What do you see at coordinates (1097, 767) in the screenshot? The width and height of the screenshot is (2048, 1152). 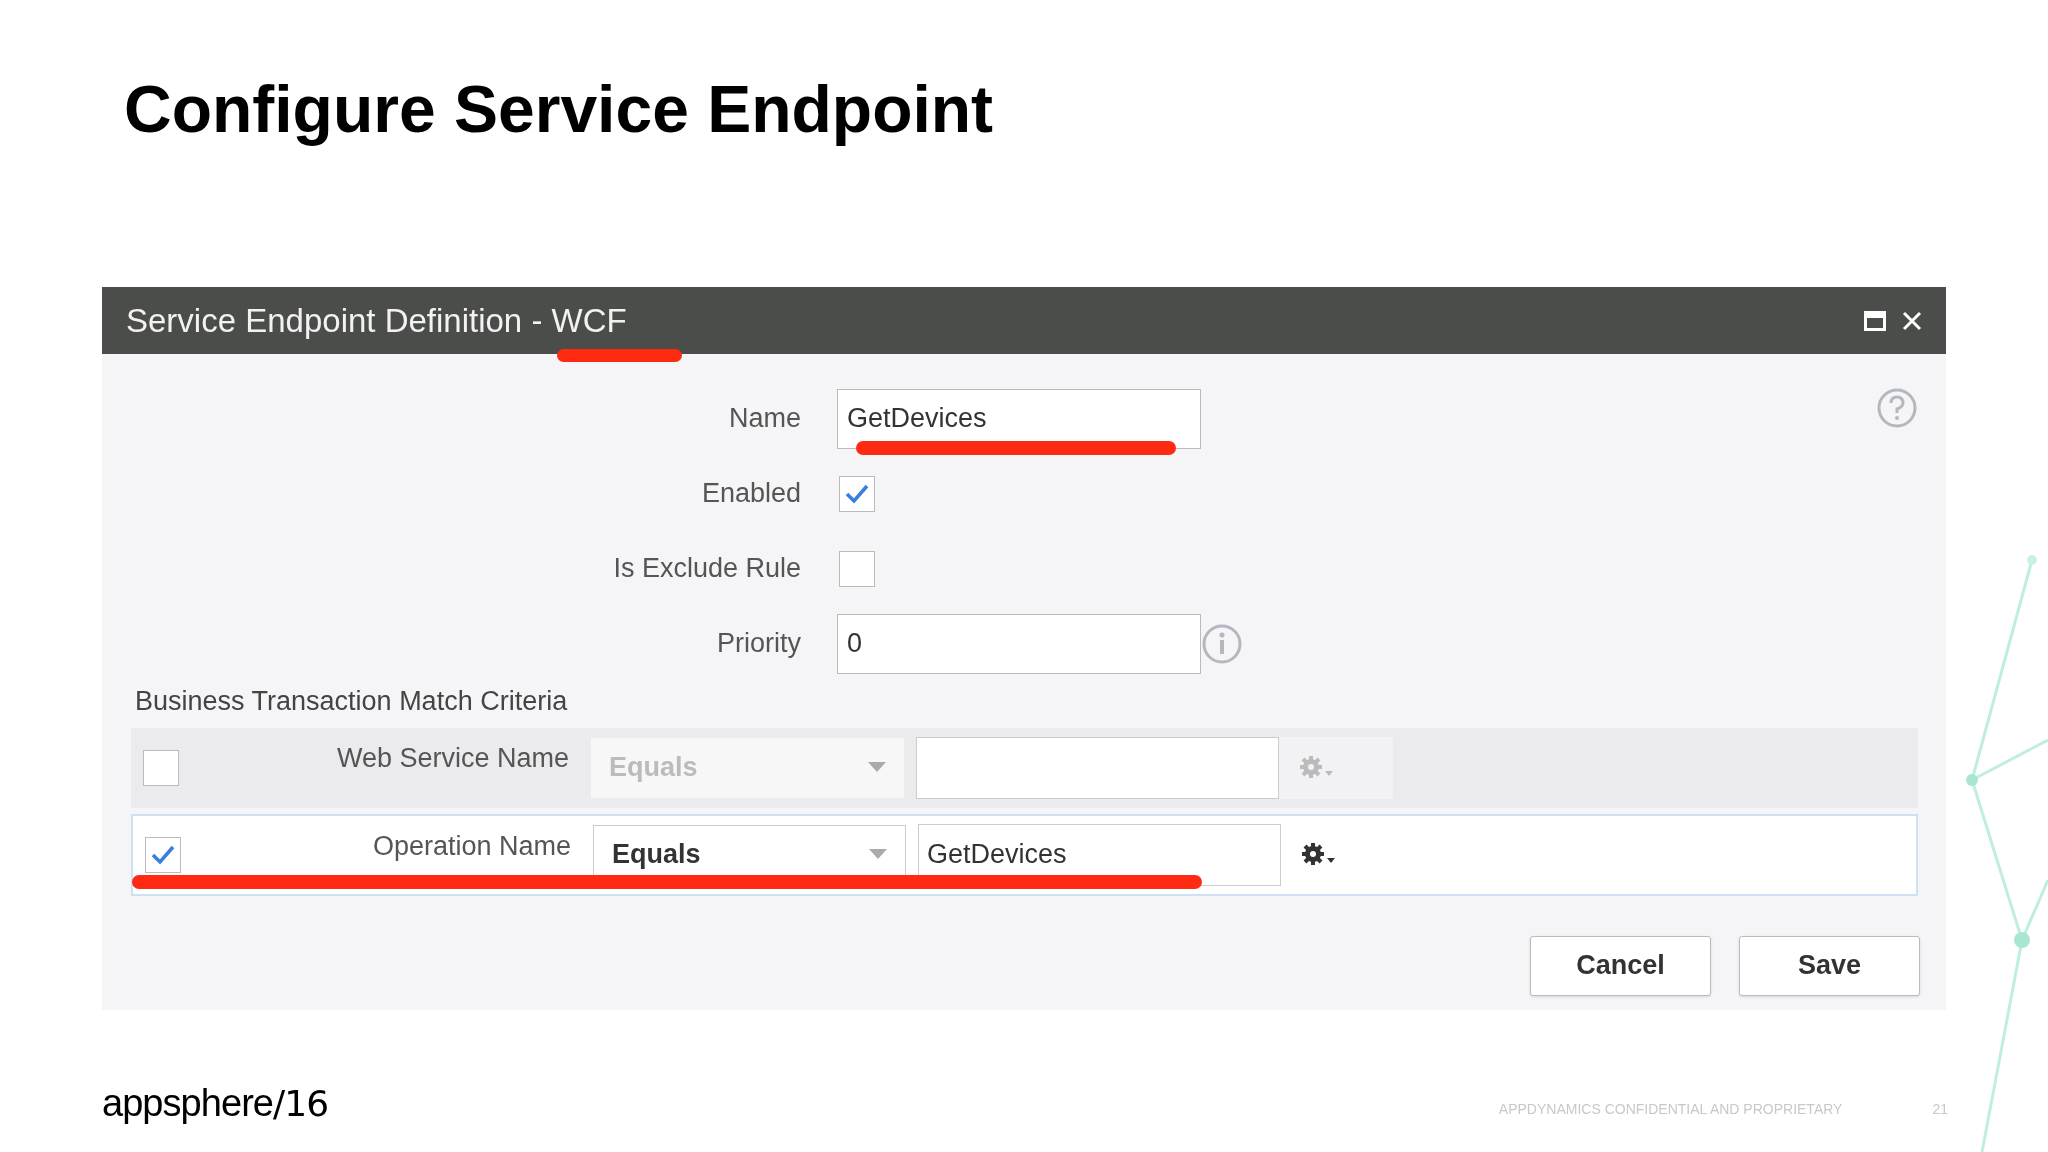 I see `value-field` at bounding box center [1097, 767].